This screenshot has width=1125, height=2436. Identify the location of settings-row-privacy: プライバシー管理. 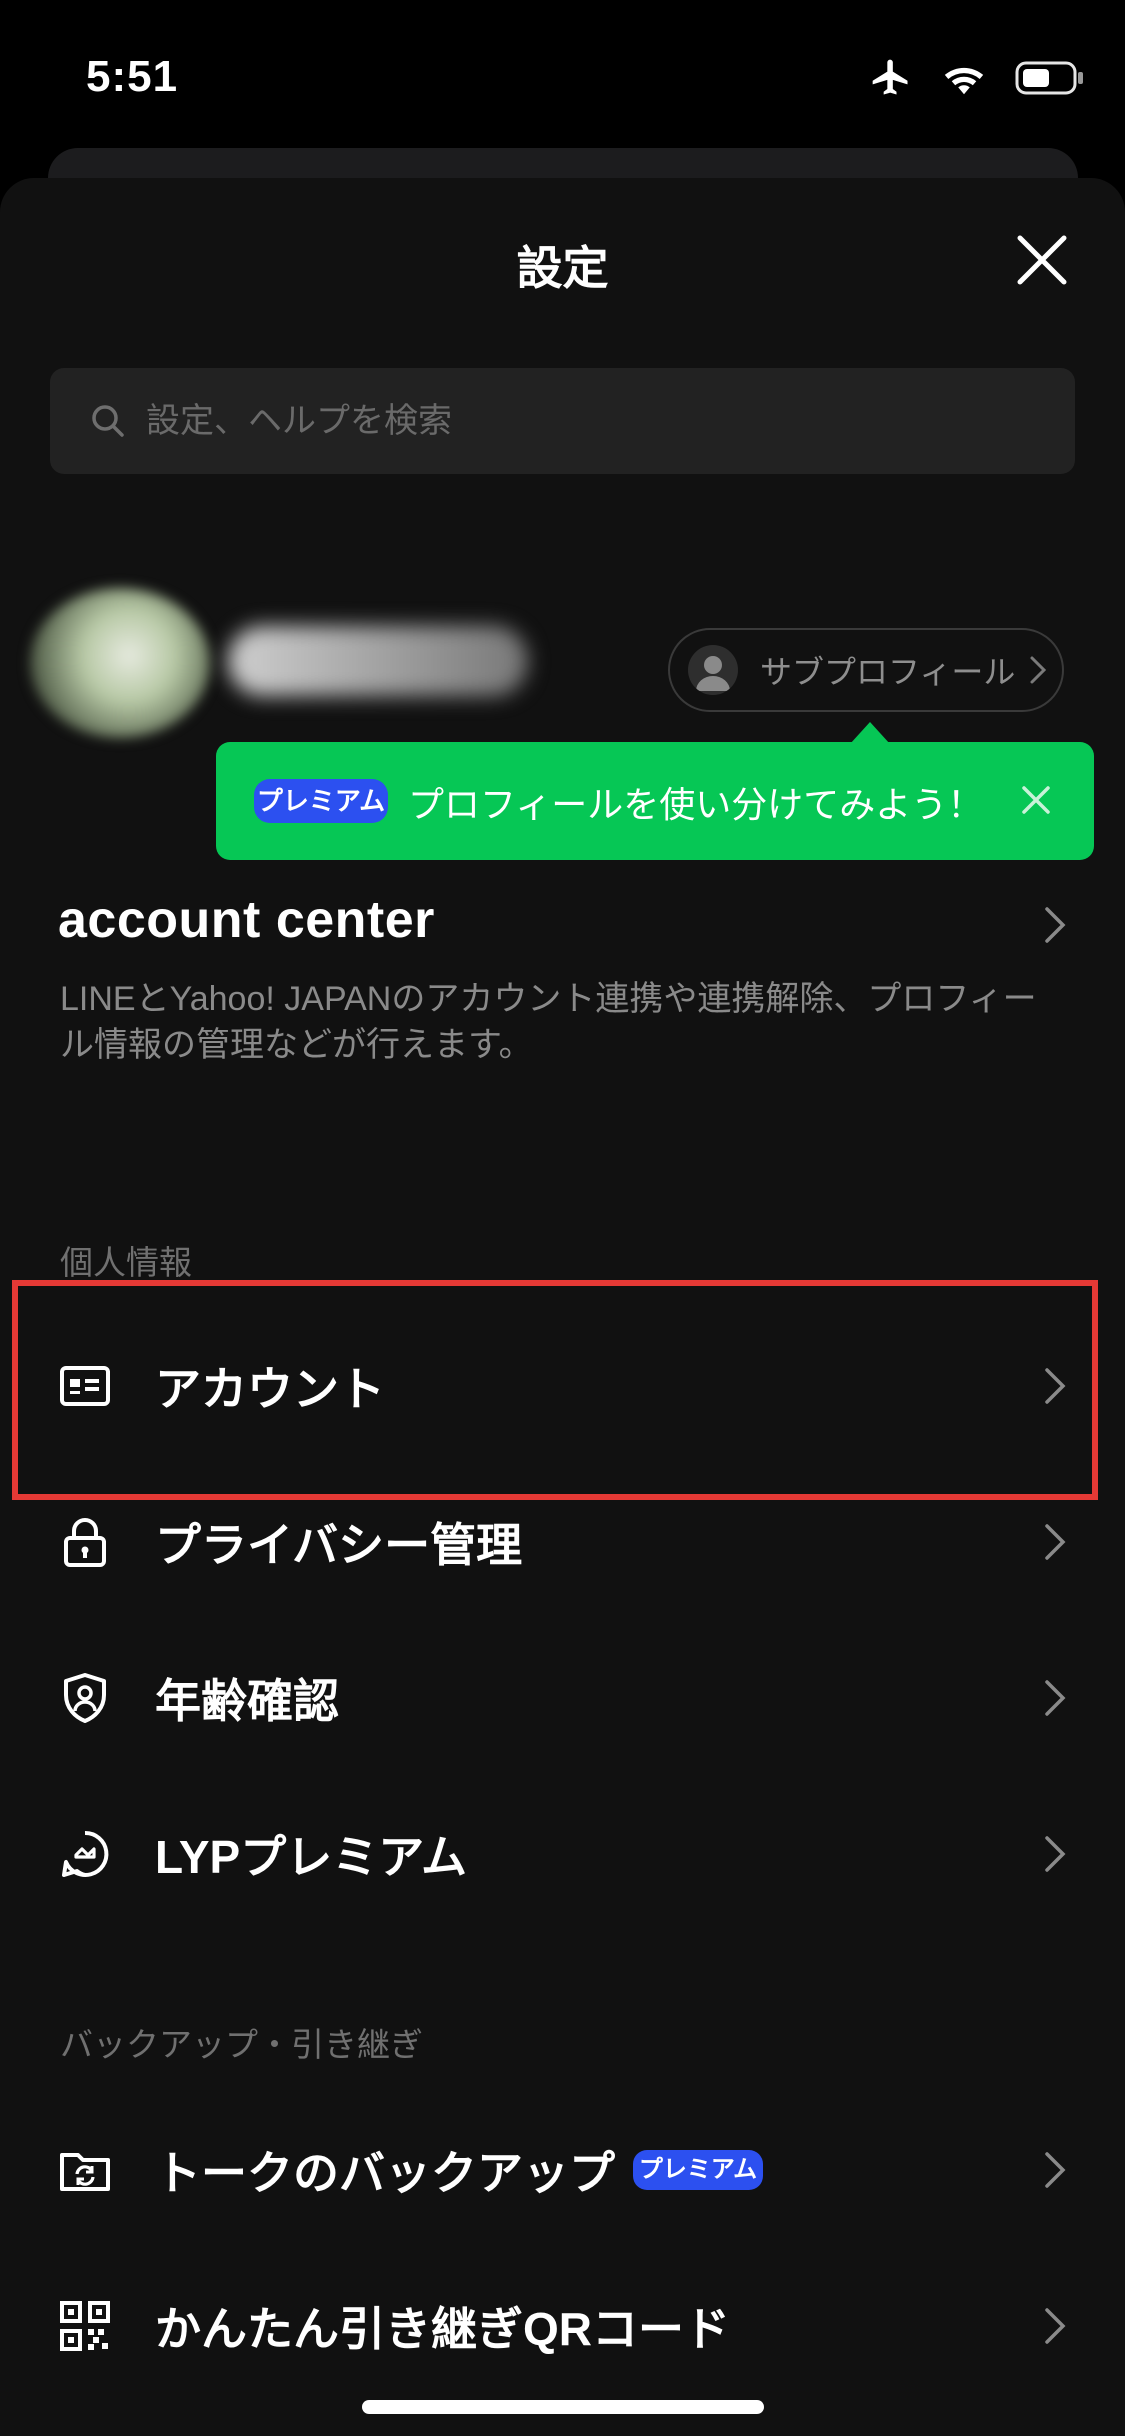
(562, 1542).